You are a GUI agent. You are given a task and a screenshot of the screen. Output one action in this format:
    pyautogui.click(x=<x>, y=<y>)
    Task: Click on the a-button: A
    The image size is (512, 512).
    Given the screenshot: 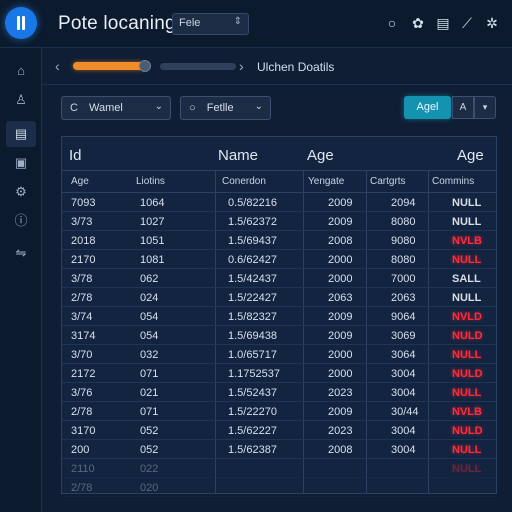 What is the action you would take?
    pyautogui.click(x=463, y=107)
    